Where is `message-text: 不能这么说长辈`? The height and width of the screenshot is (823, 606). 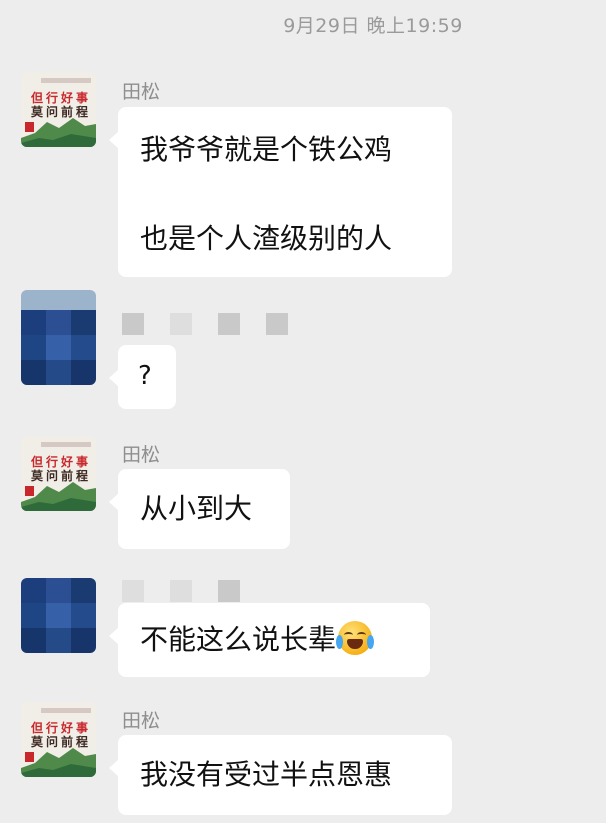 message-text: 不能这么说长辈 is located at coordinates (257, 638).